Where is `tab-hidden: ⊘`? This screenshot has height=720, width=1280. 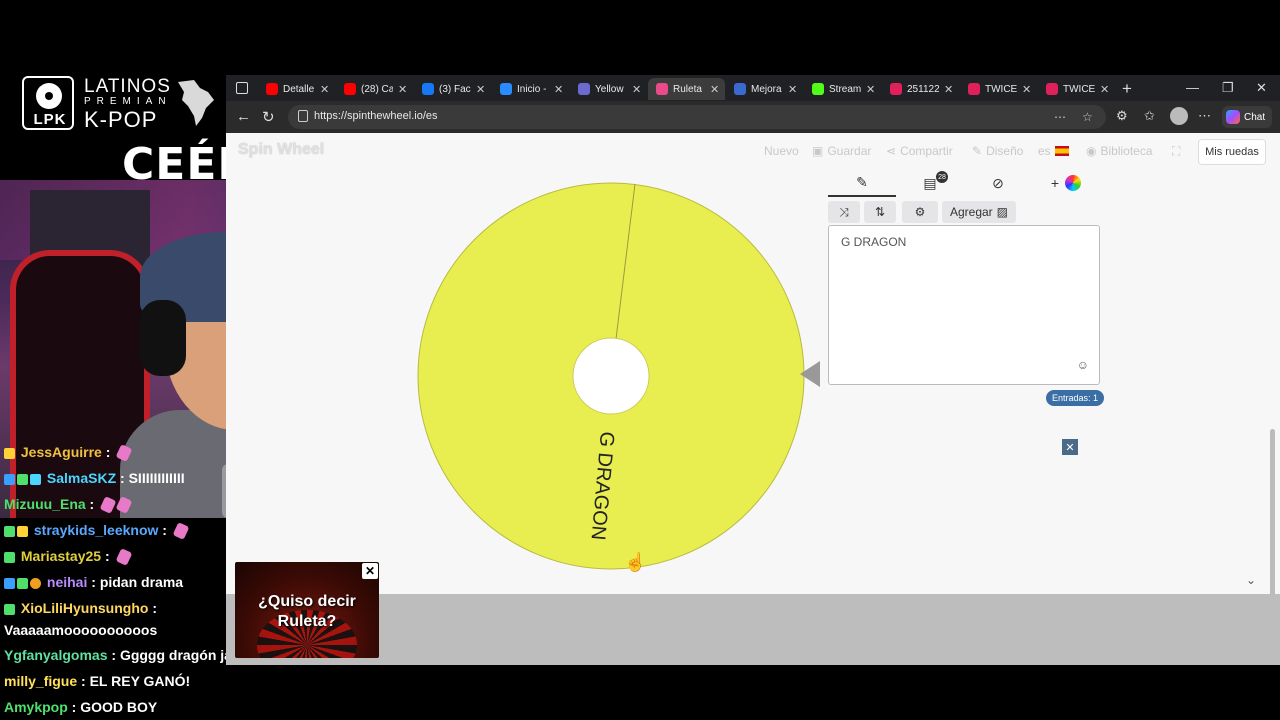
tab-hidden: ⊘ is located at coordinates (998, 183).